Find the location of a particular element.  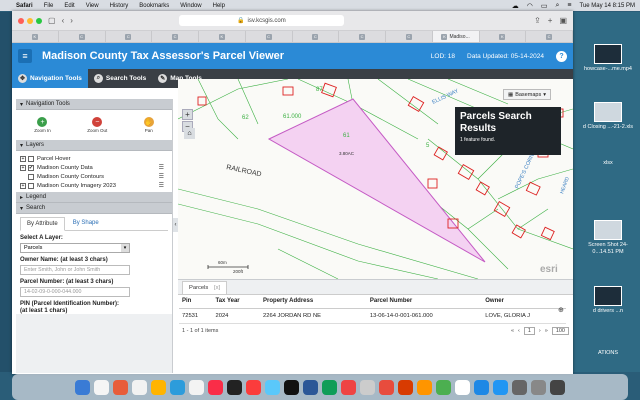

menu-edit: Edit is located at coordinates (69, 6).